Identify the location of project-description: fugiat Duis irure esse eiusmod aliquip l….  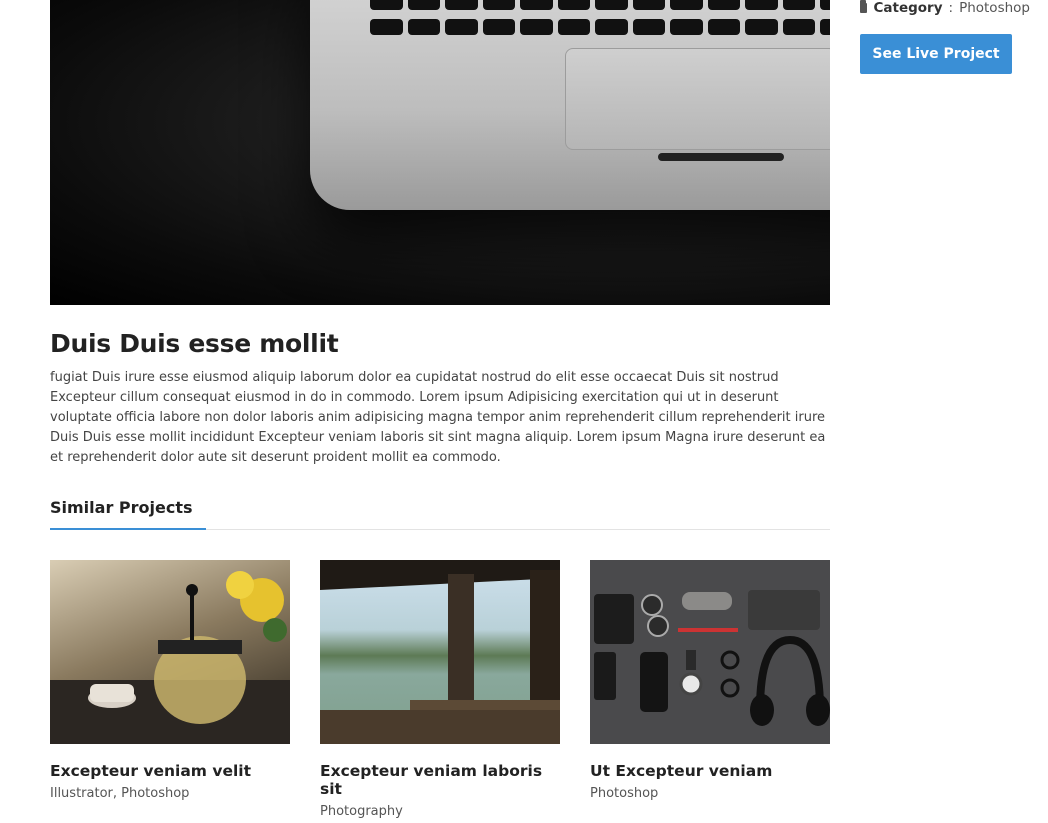
(438, 417).